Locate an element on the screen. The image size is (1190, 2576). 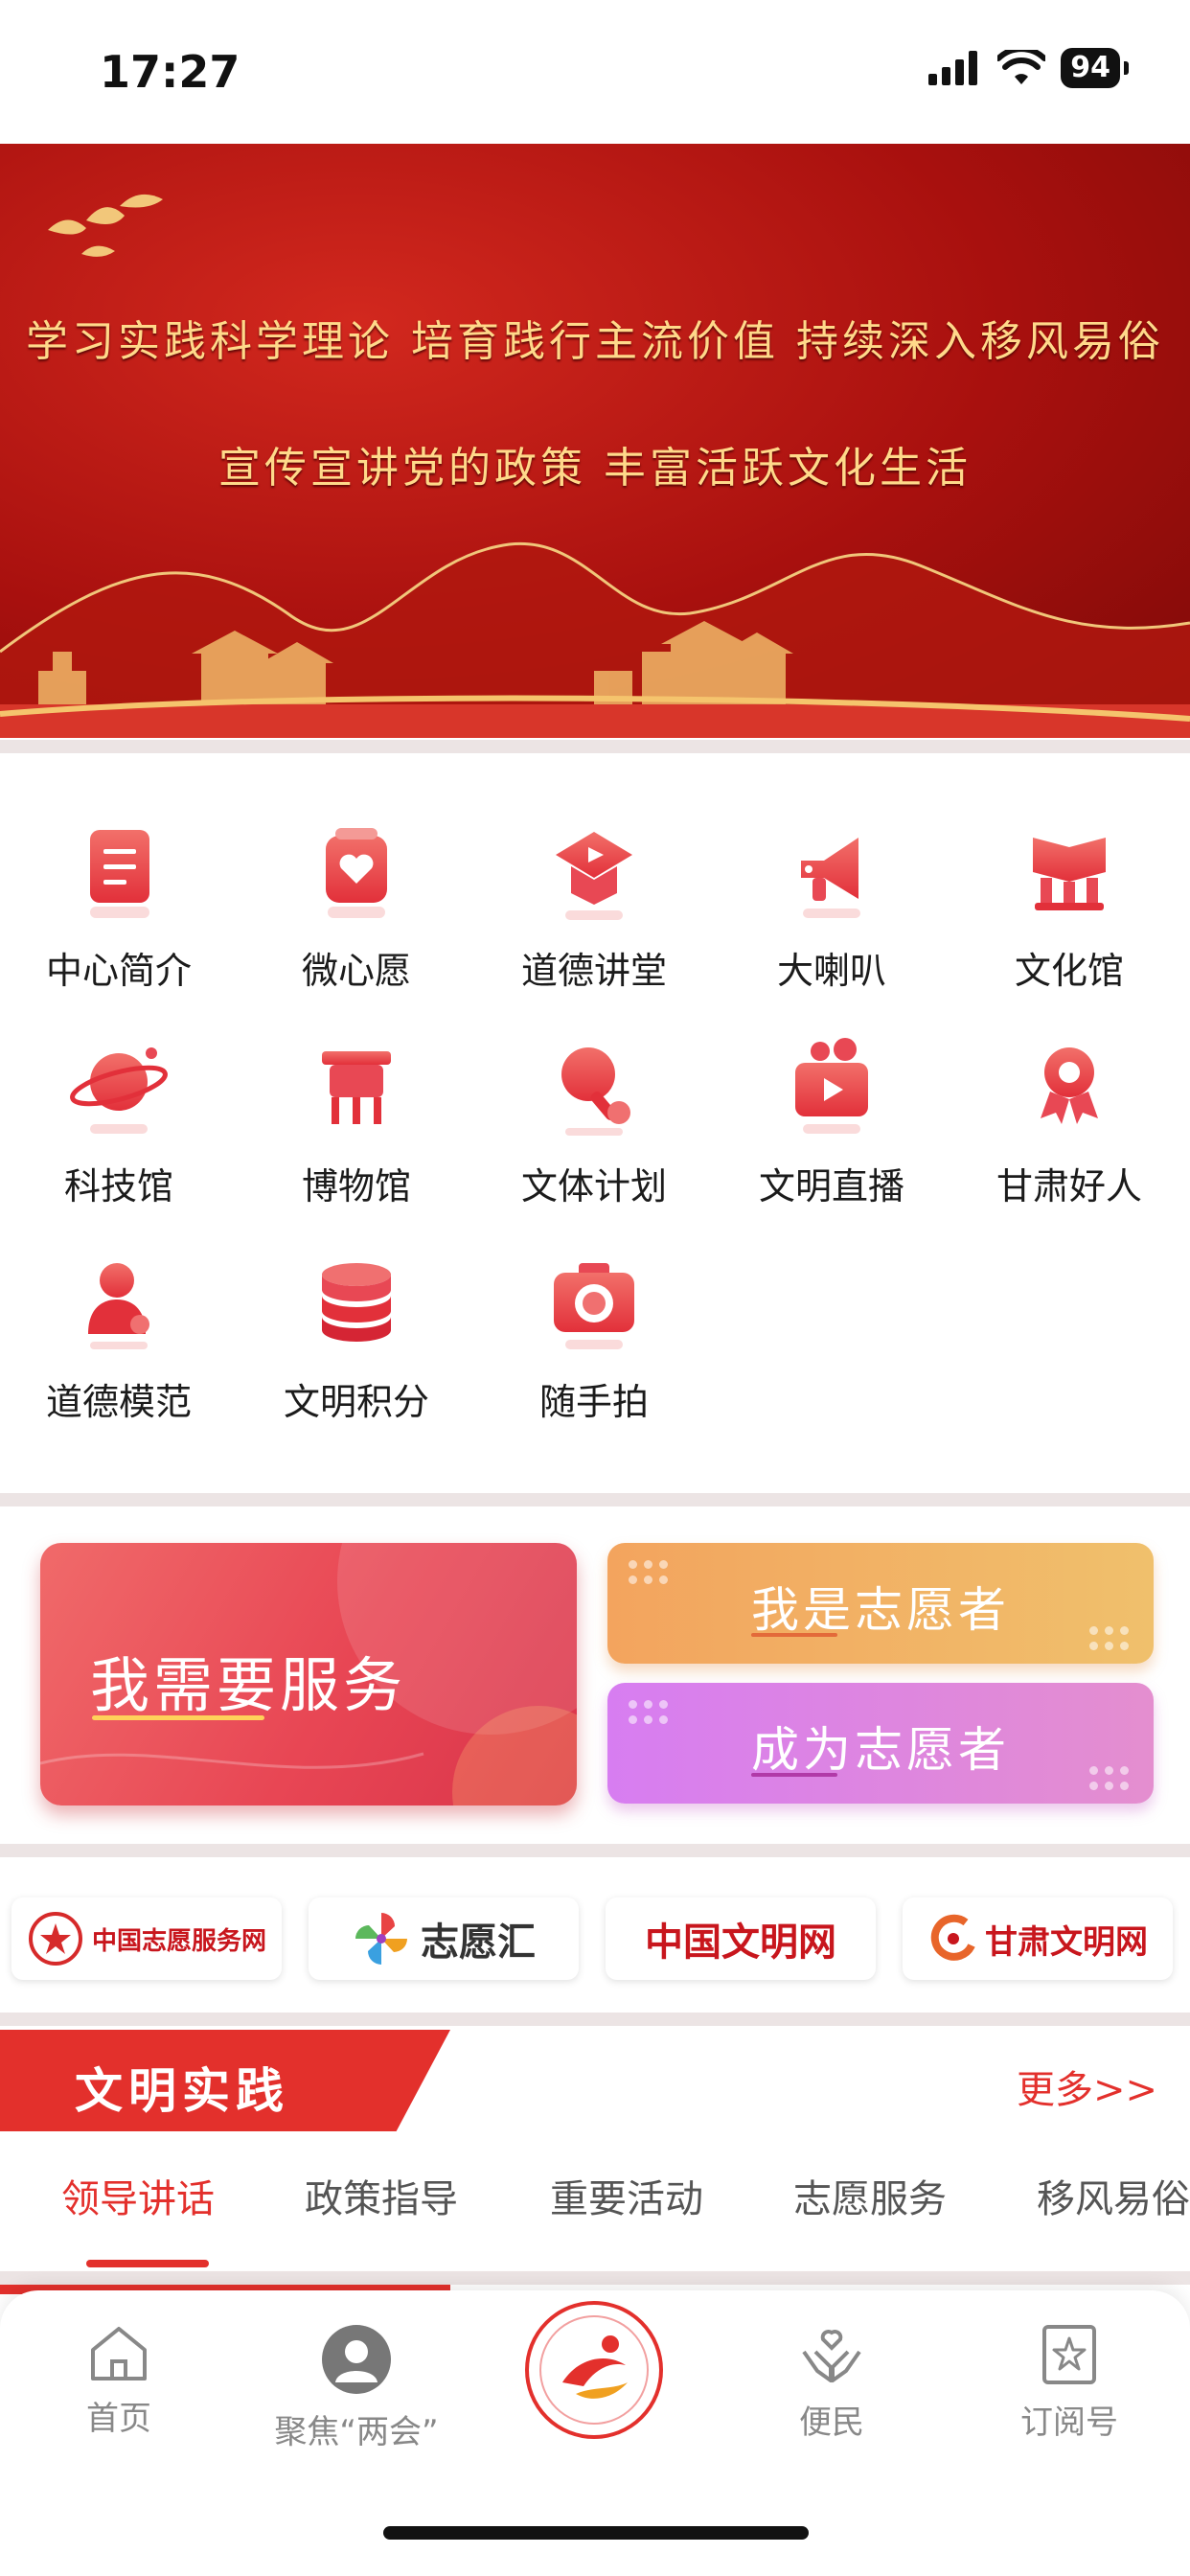
partner-china-volunteer: 中国志愿服务网 is located at coordinates (147, 1939).